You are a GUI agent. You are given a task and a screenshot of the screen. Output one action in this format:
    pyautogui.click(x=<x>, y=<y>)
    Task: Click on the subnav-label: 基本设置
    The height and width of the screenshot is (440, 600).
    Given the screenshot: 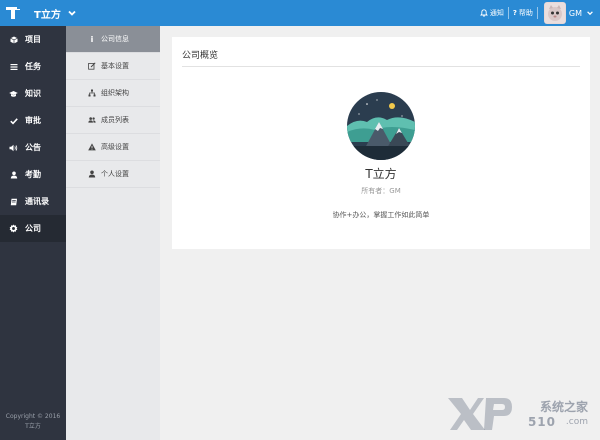 What is the action you would take?
    pyautogui.click(x=115, y=66)
    